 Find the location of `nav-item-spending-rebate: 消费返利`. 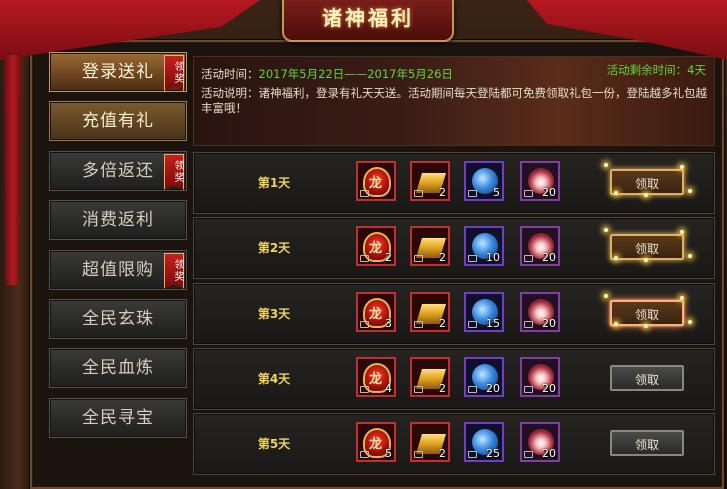

nav-item-spending-rebate: 消费返利 is located at coordinates (118, 220).